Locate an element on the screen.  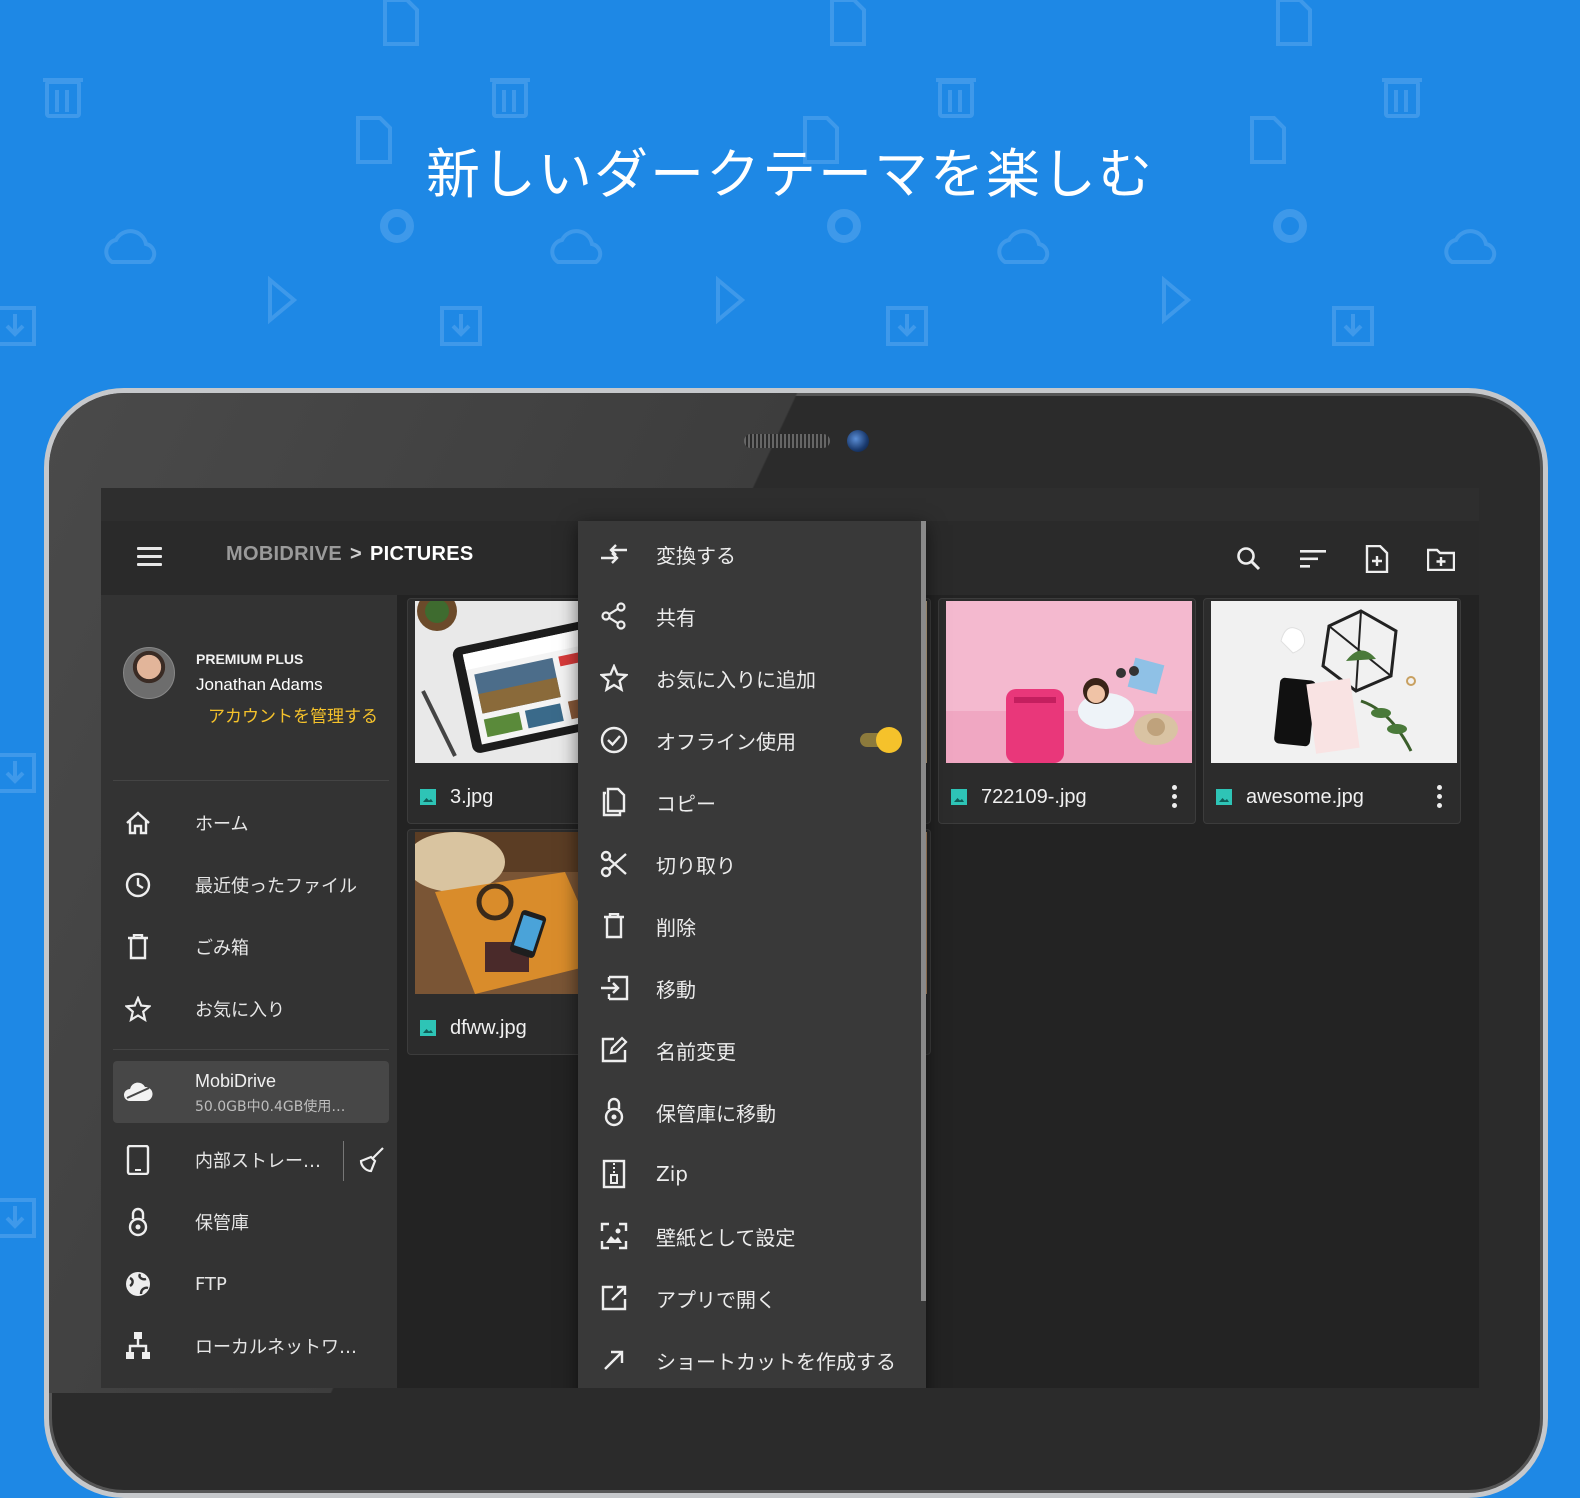
avatar is located at coordinates (149, 673).